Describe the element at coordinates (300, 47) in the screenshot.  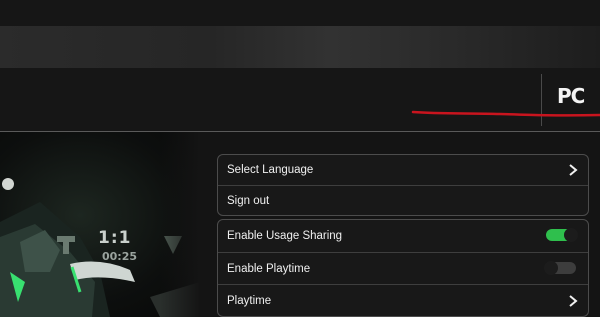
I see `header-banner` at that location.